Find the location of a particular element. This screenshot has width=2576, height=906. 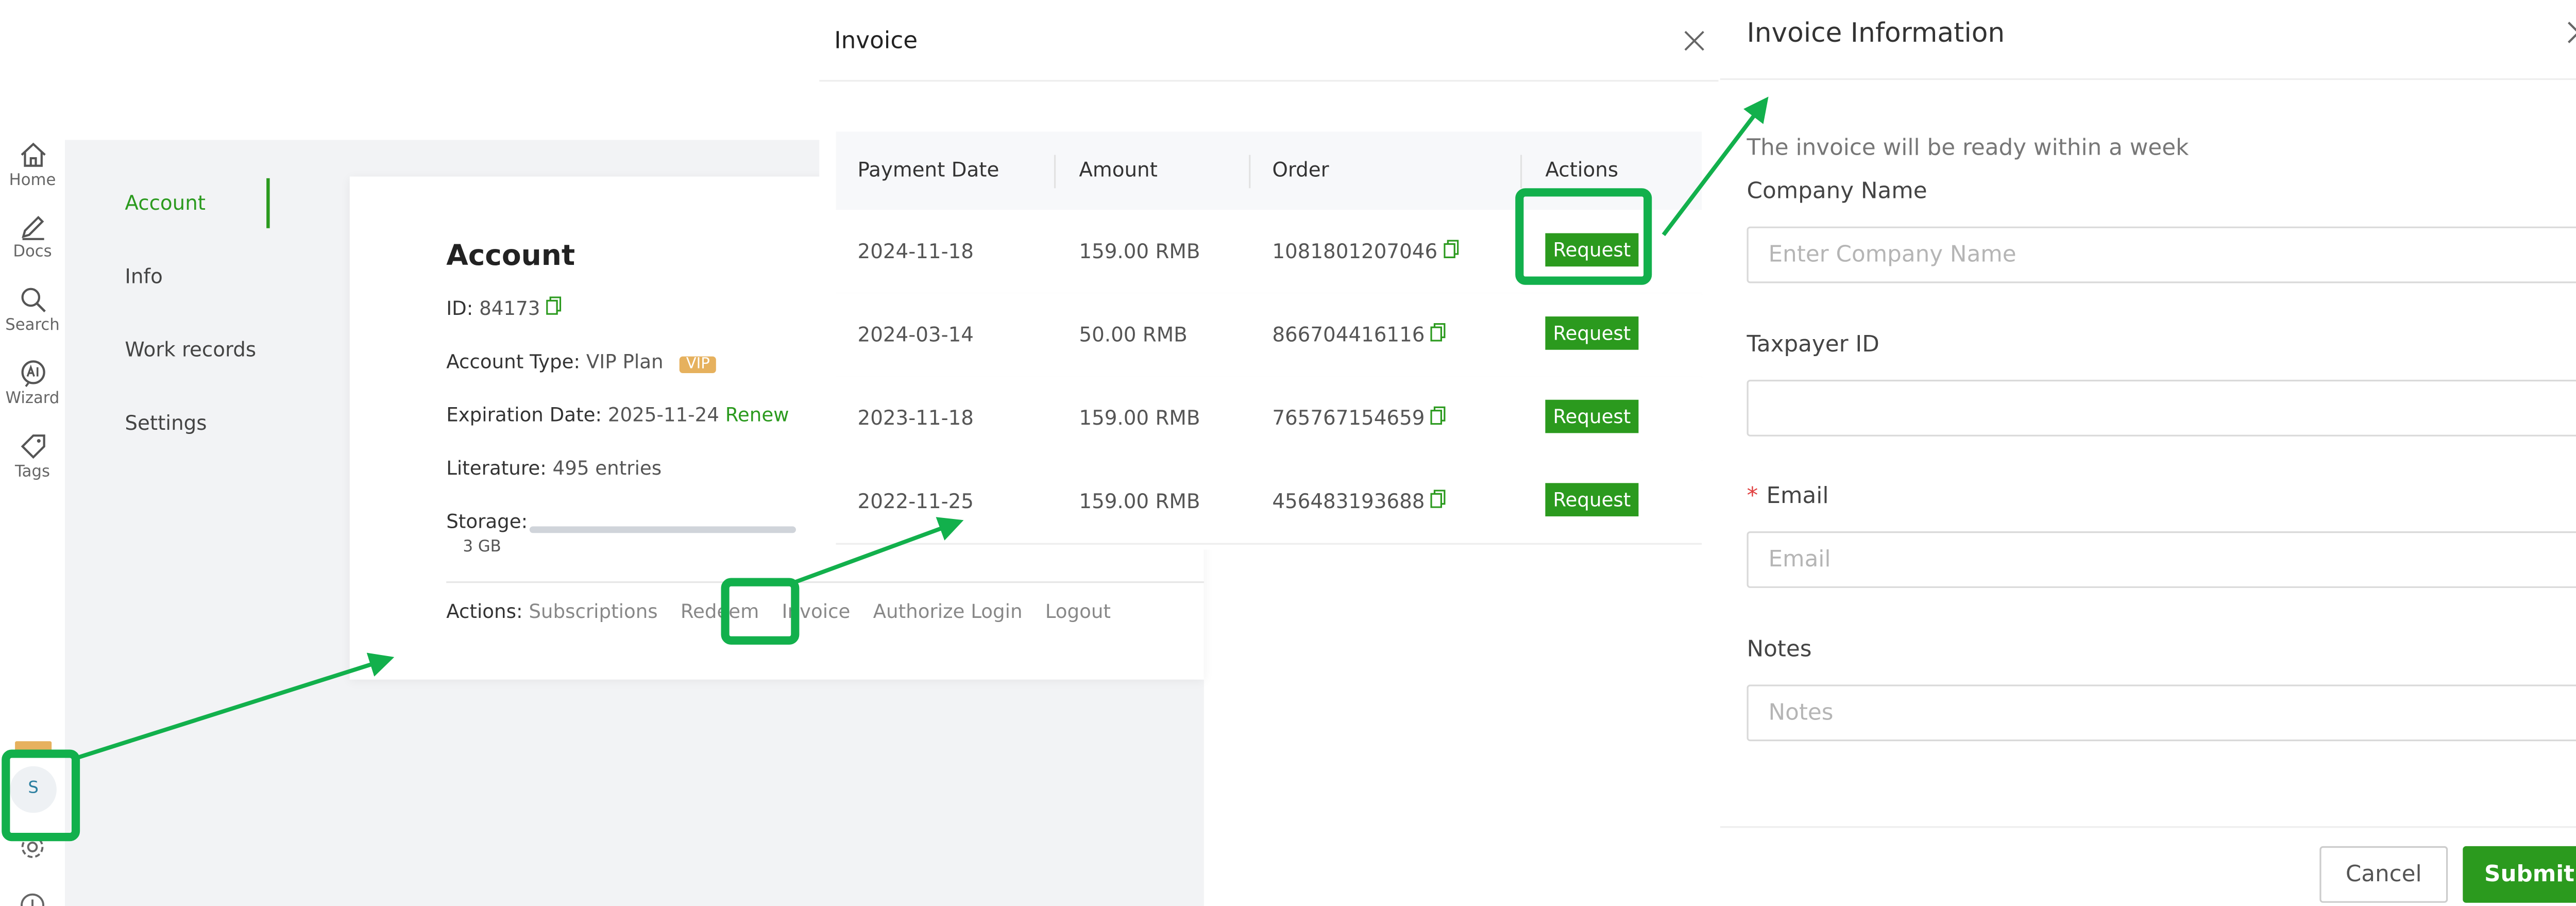

id-value: 84173 is located at coordinates (509, 308).